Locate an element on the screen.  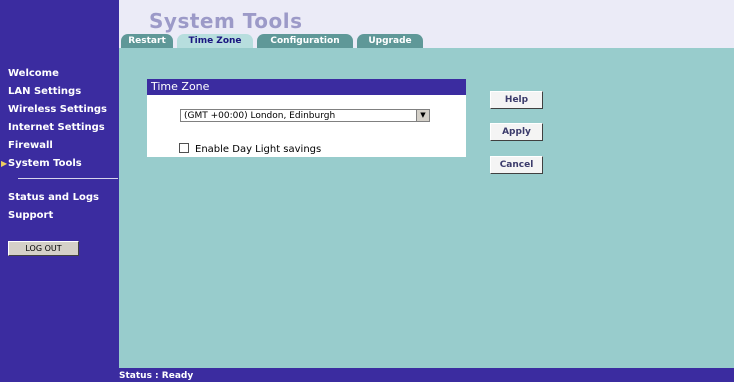
tab-configuration: Configuration is located at coordinates (305, 41).